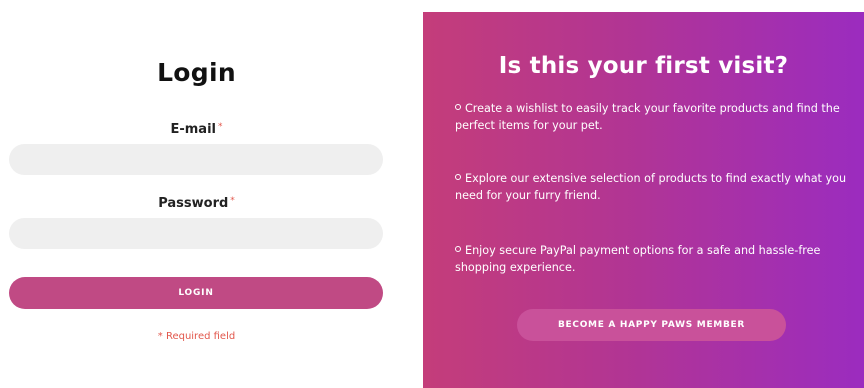 This screenshot has height=388, width=864. I want to click on email-input, so click(196, 159).